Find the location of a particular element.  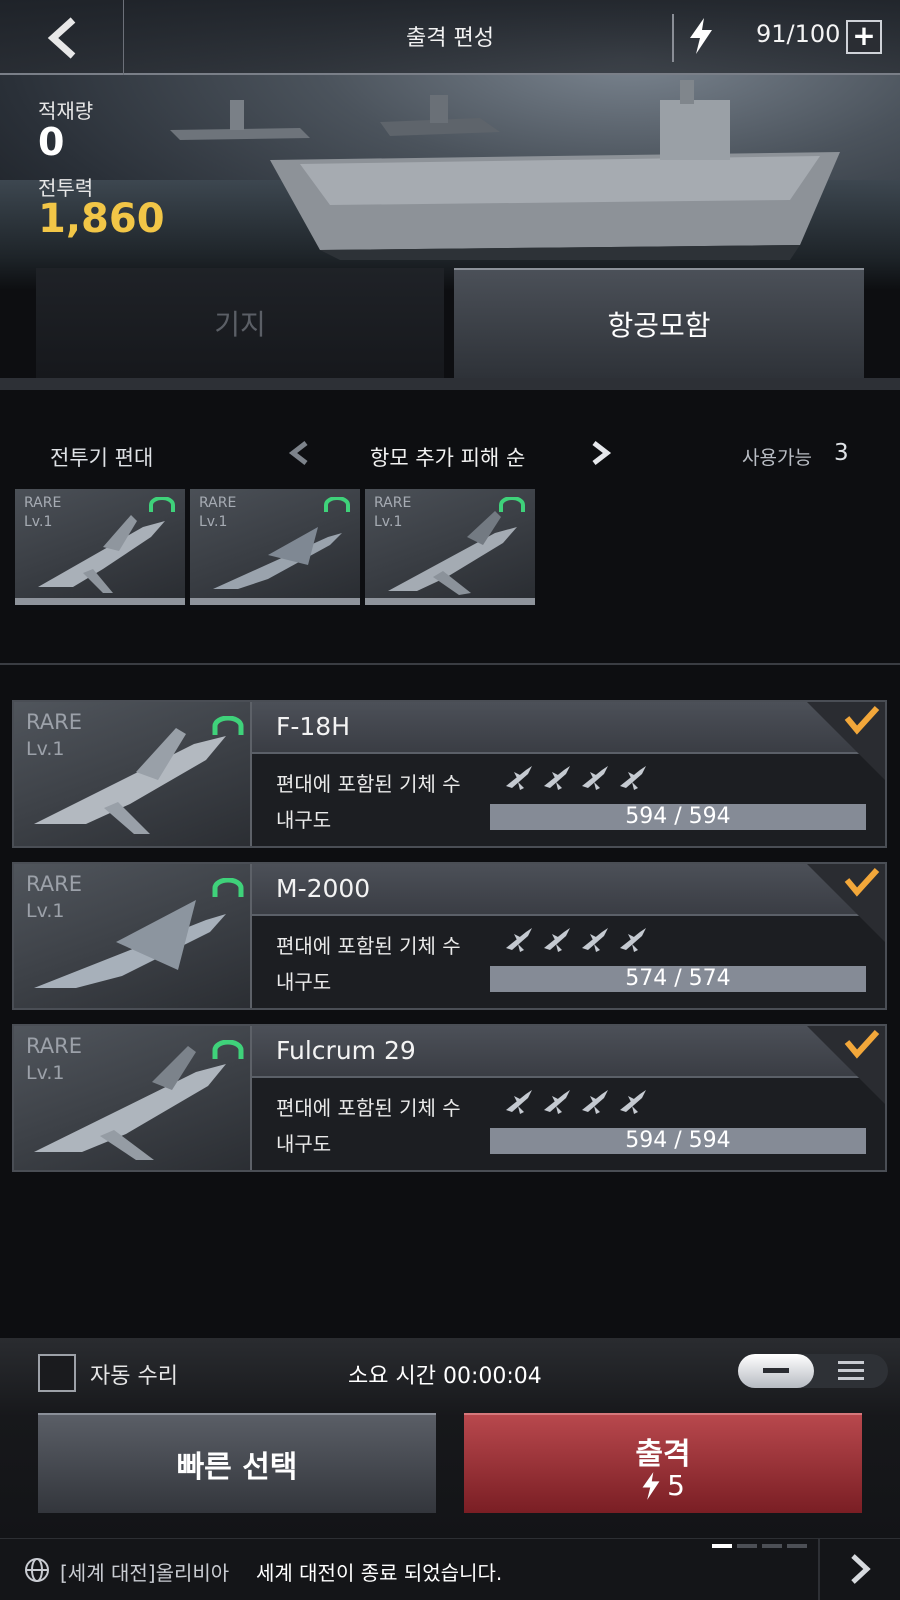

chevron-left-icon is located at coordinates (61, 37).